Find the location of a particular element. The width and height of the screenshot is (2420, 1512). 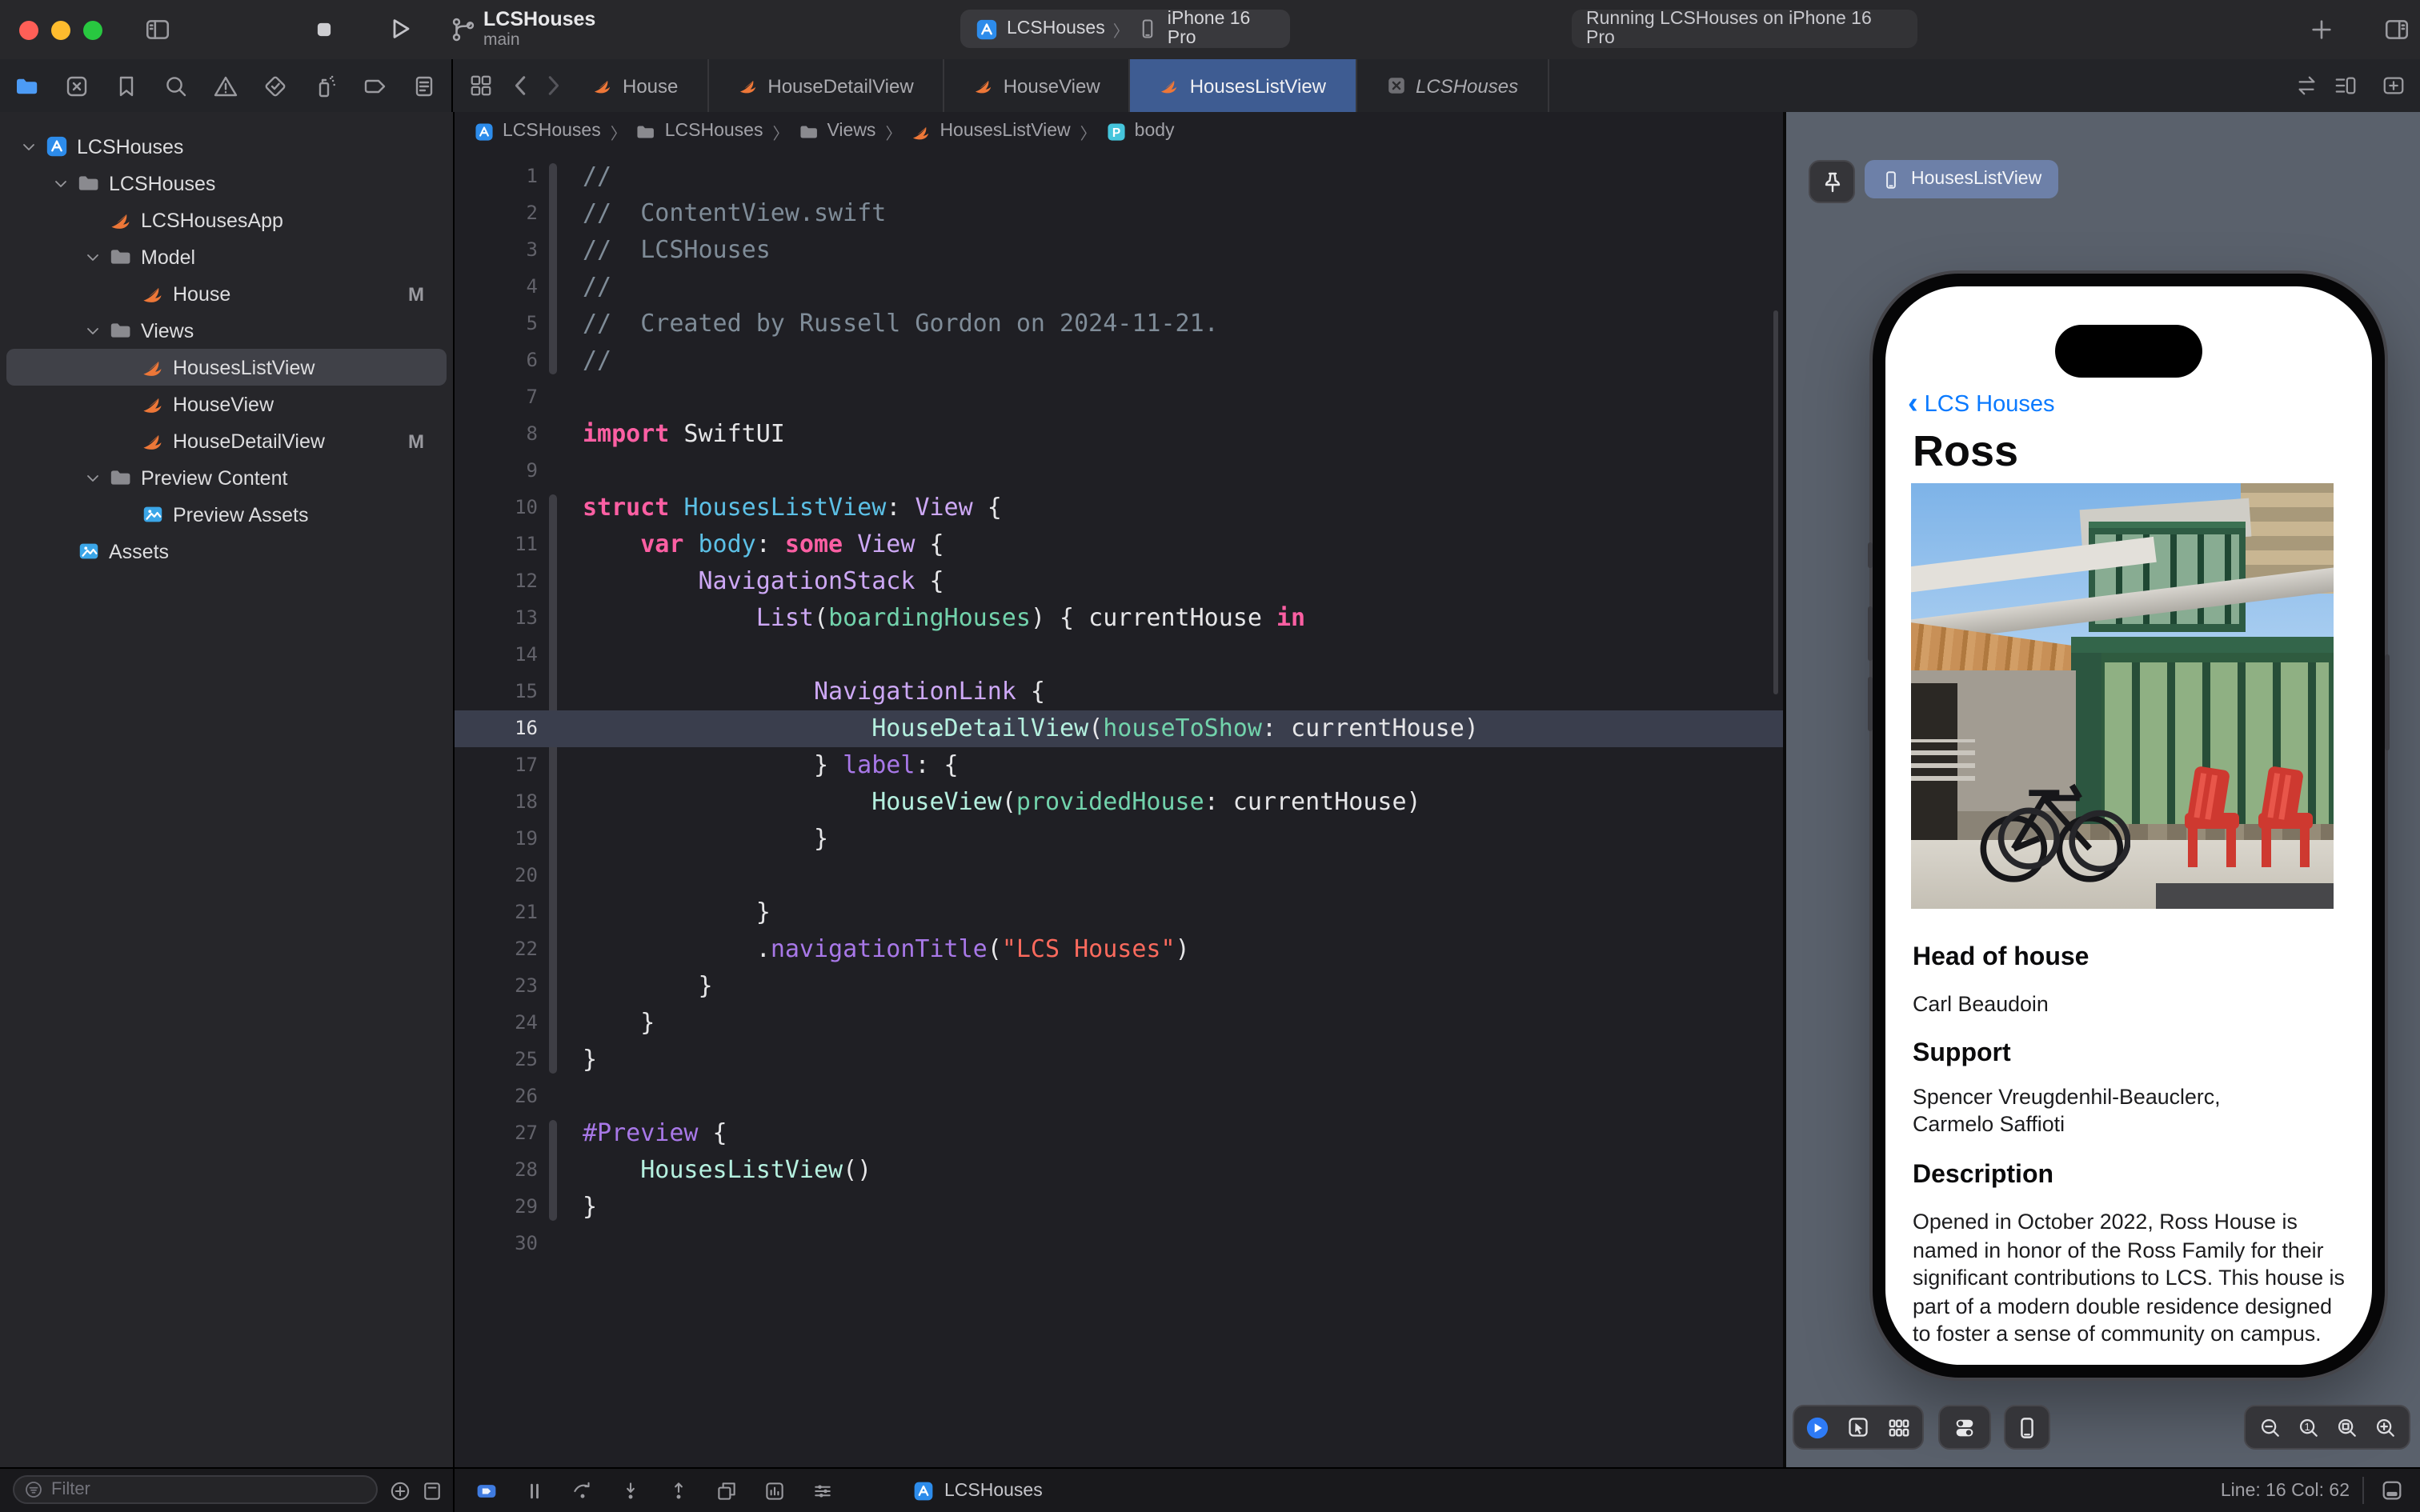

device-settings-button is located at coordinates (1964, 1427).